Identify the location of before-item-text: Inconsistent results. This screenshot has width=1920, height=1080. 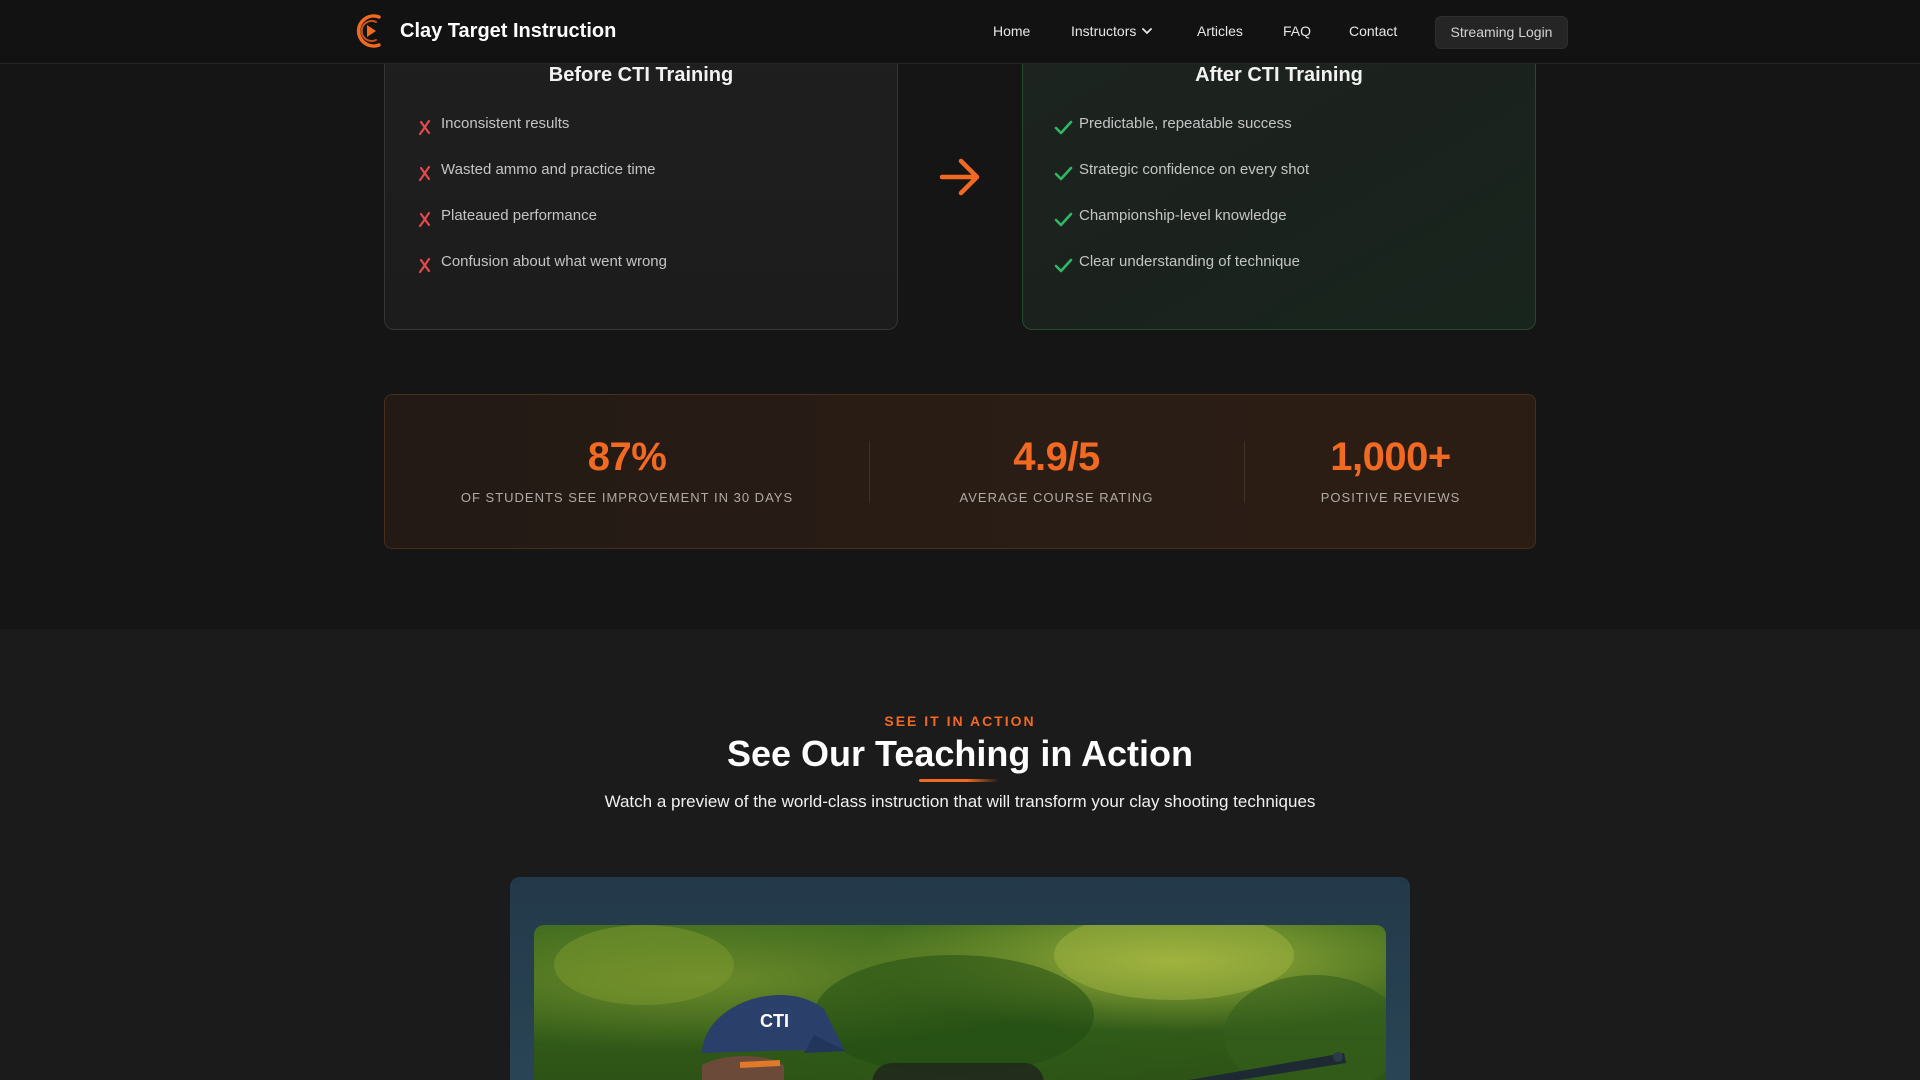
(505, 123).